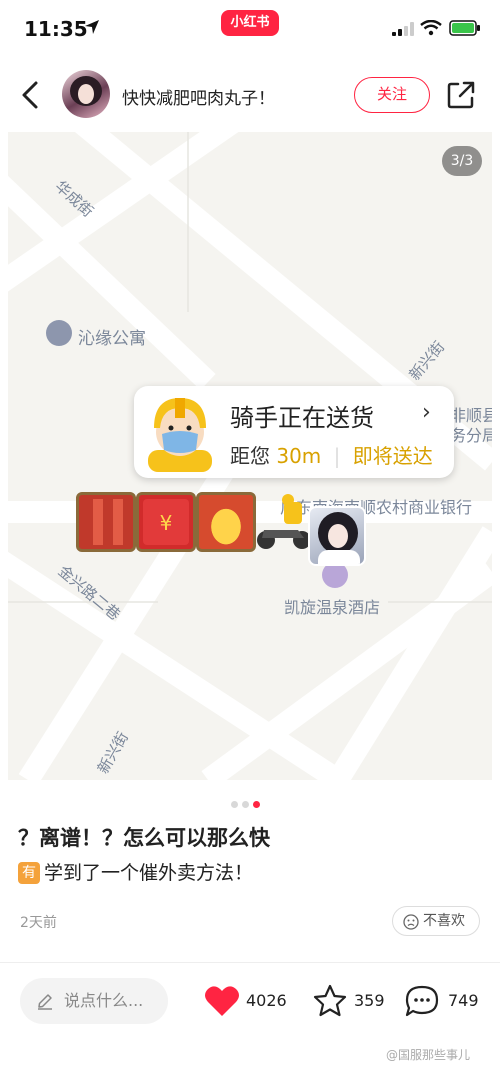 The image size is (500, 1082). What do you see at coordinates (426, 412) in the screenshot?
I see `chevron-right-icon: ›` at bounding box center [426, 412].